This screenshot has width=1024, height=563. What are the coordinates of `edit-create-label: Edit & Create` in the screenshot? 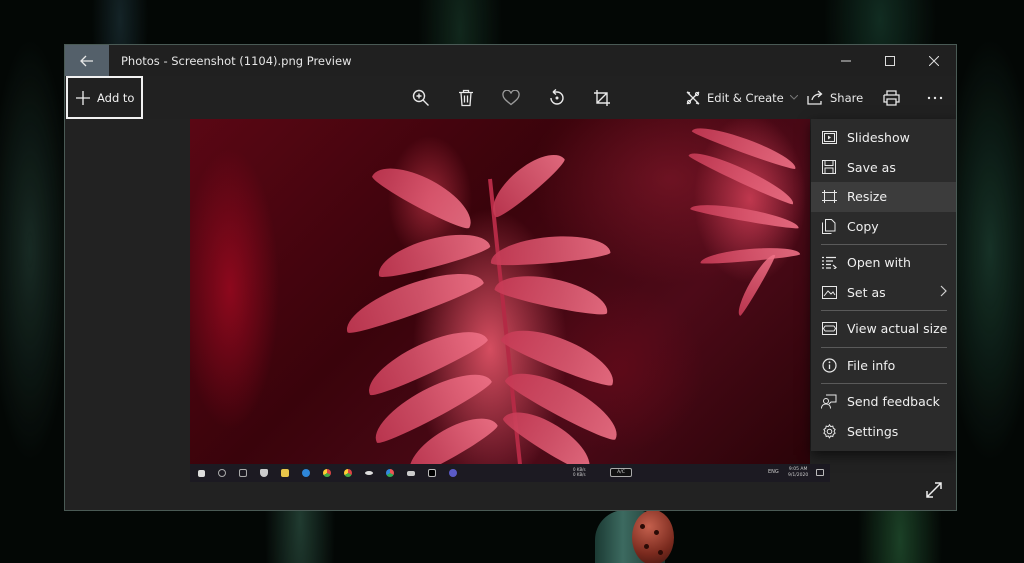 It's located at (745, 97).